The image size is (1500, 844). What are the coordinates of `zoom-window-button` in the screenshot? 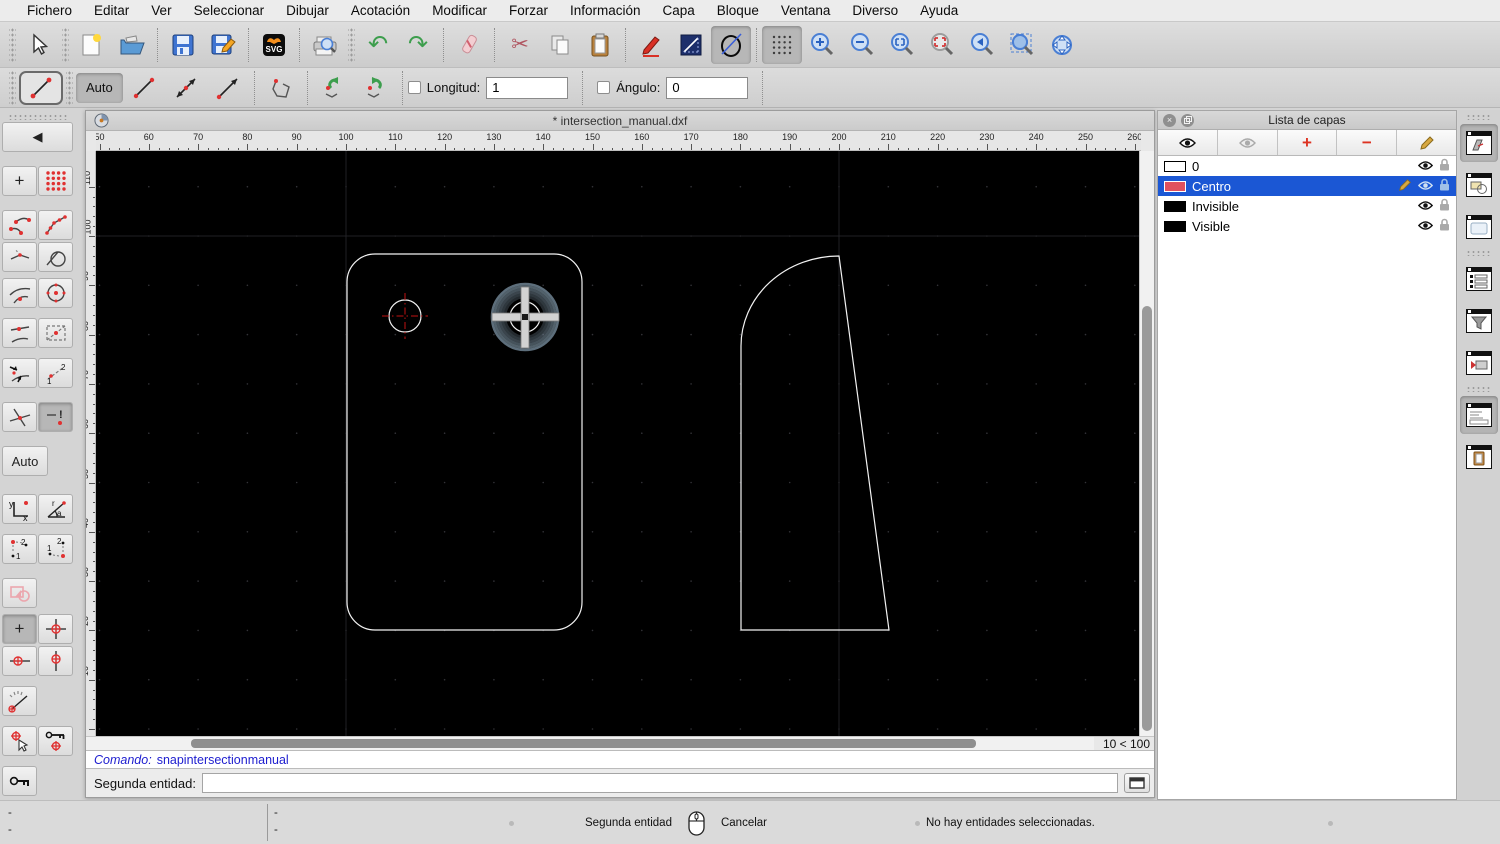 It's located at (1022, 45).